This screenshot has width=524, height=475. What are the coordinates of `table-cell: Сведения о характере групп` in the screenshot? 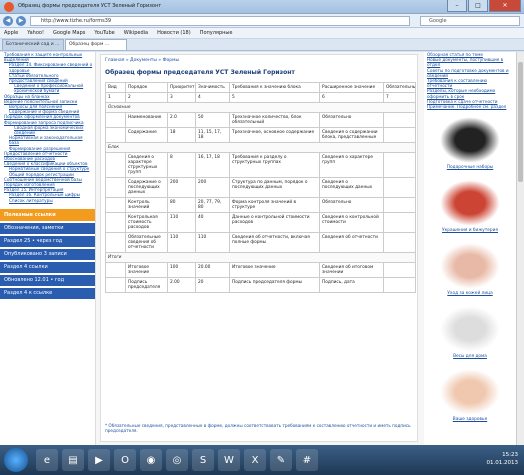 It's located at (351, 165).